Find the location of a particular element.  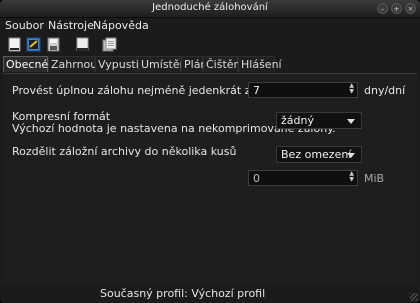

status-bar: Současný profil: Výchozí profil is located at coordinates (210, 294).